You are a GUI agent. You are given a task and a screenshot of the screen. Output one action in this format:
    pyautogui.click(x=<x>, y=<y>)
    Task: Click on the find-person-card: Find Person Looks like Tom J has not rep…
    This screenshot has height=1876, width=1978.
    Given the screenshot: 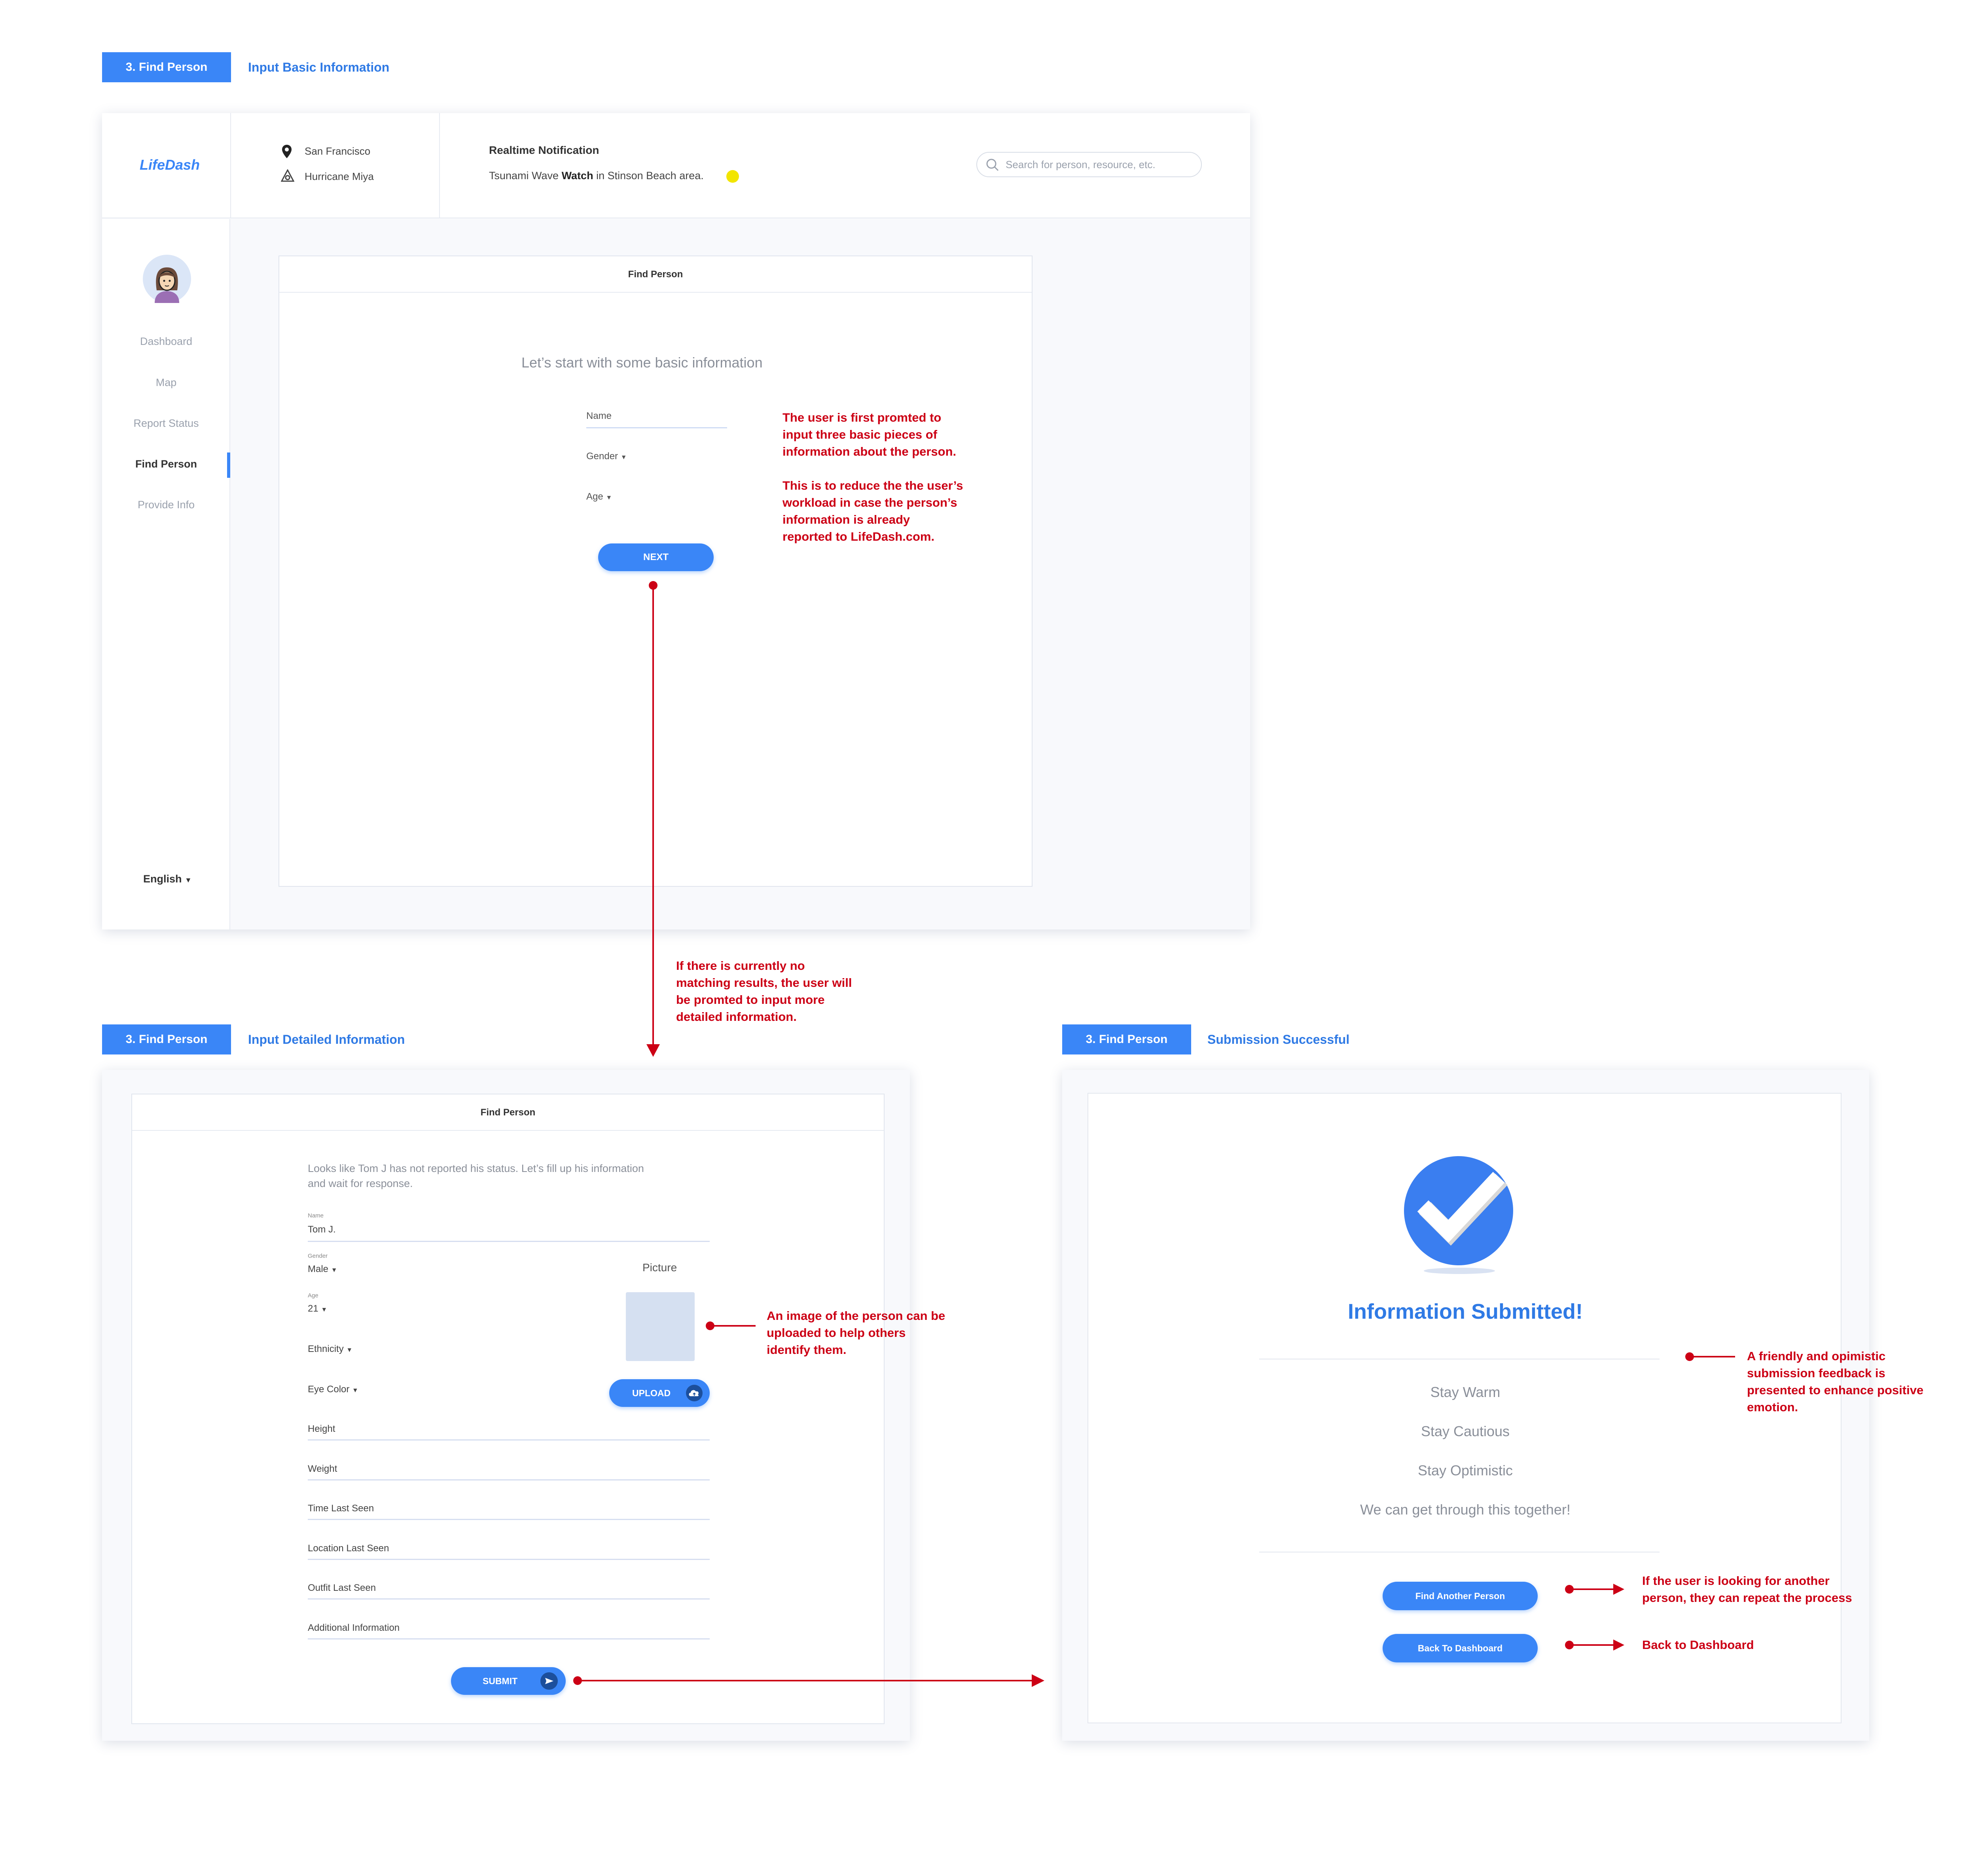 What is the action you would take?
    pyautogui.click(x=508, y=1409)
    